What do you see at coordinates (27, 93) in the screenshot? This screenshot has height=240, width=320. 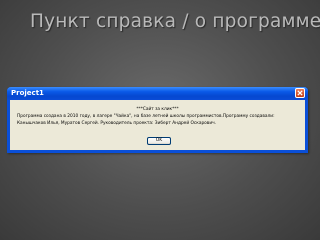 I see `dialog-title: Project1` at bounding box center [27, 93].